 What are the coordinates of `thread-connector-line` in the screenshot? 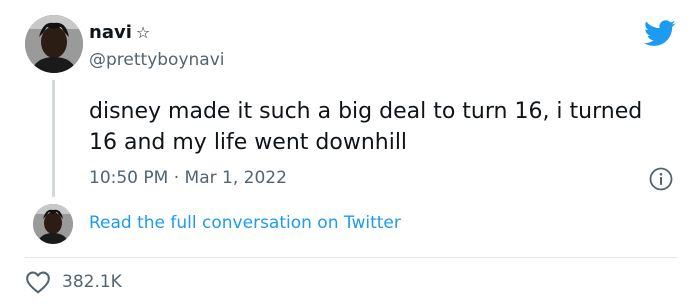 It's located at (53, 138).